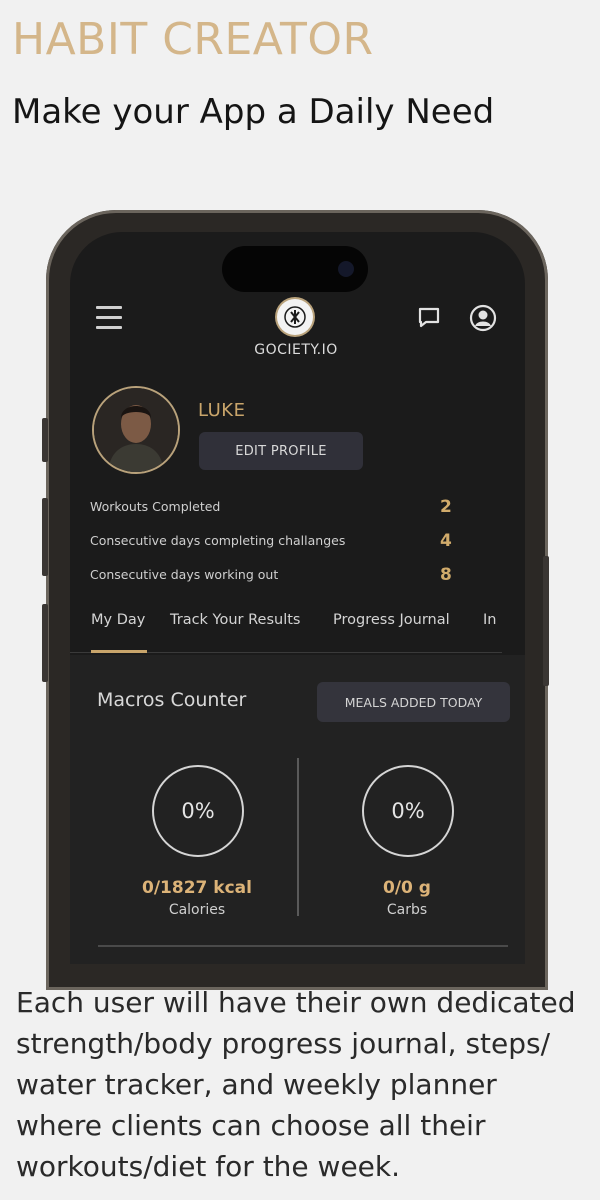 The width and height of the screenshot is (600, 1200). I want to click on edit-profile-button: EDIT PROFILE, so click(281, 451).